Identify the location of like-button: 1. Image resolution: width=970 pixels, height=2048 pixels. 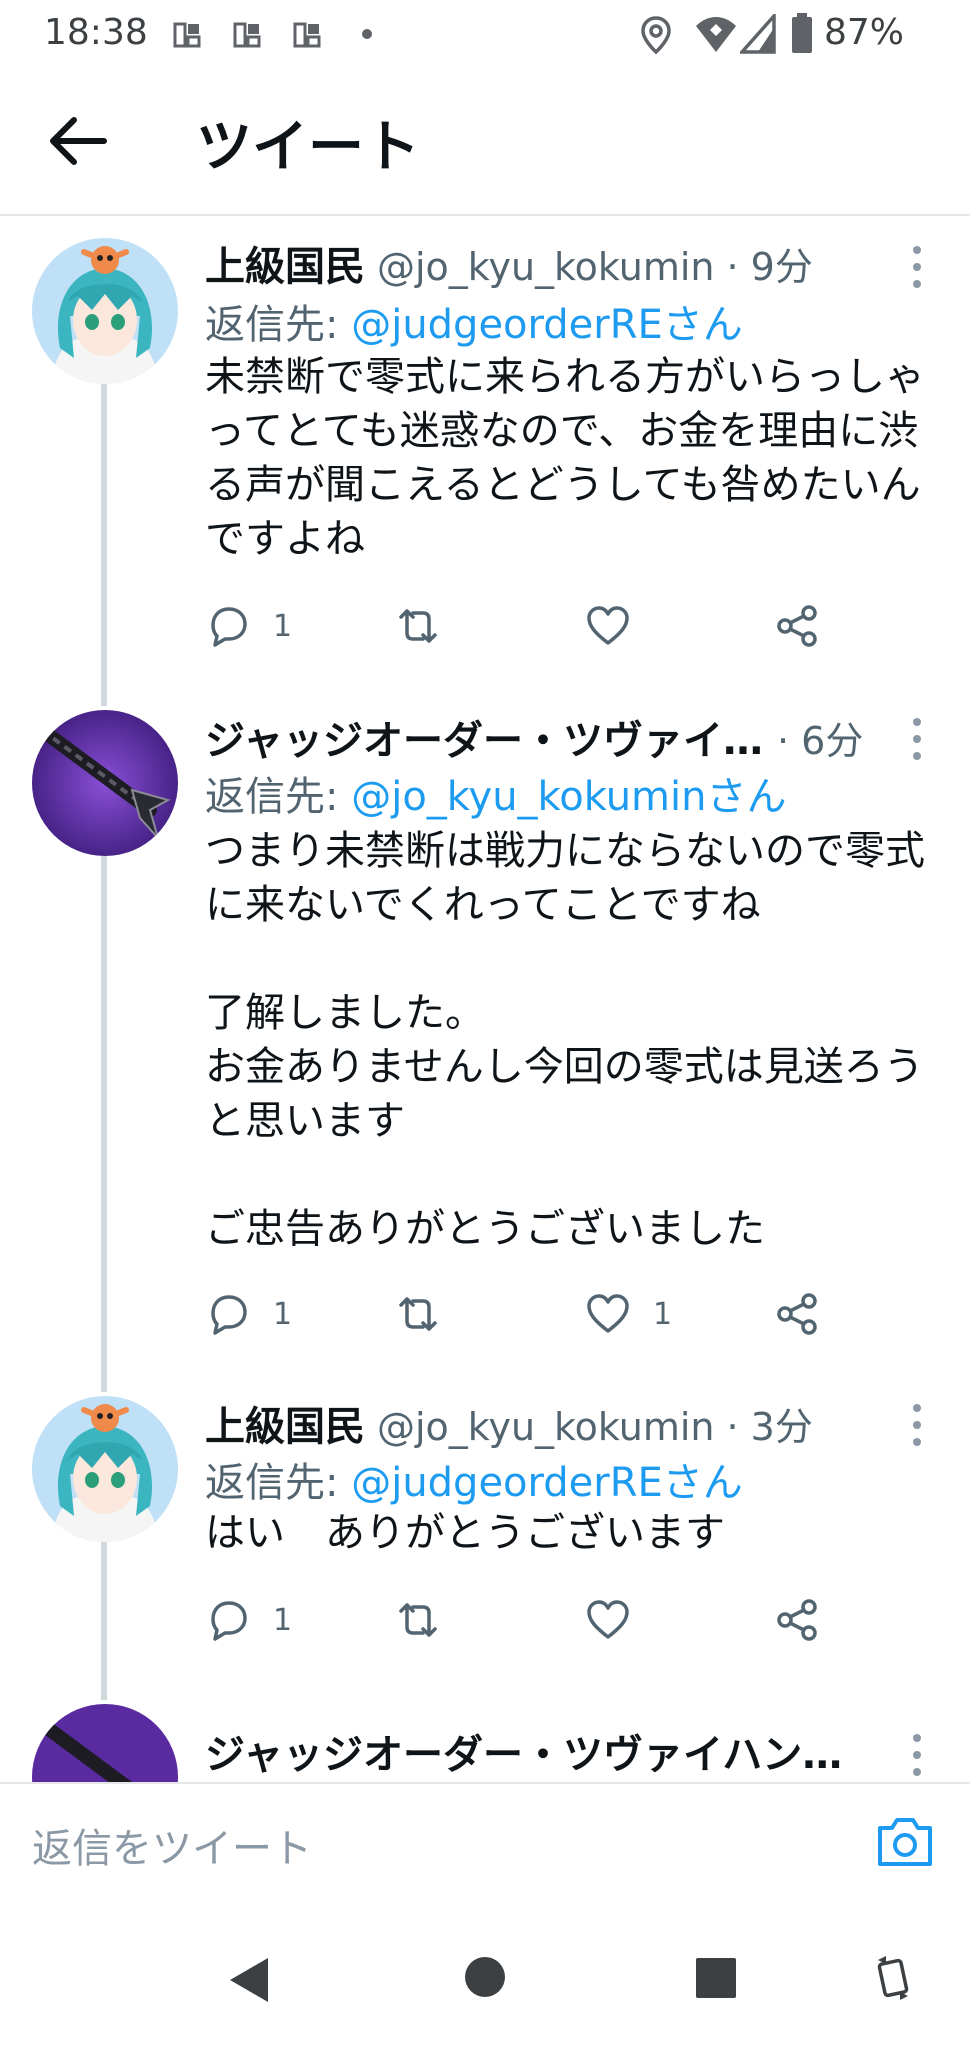
(628, 1314).